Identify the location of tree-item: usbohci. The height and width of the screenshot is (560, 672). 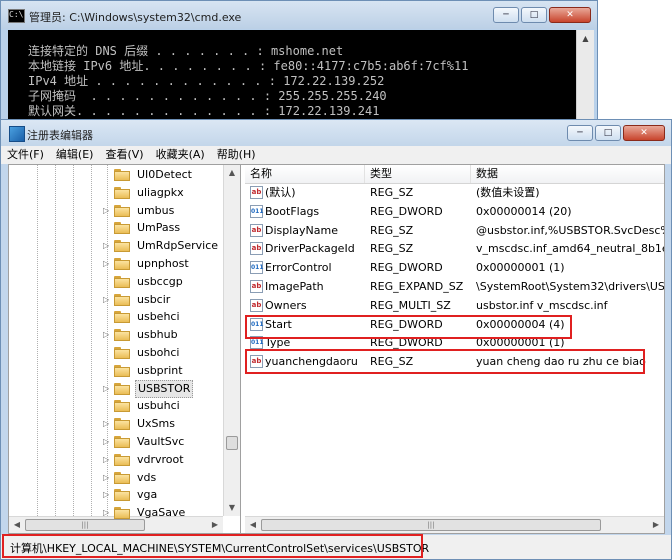
(116, 353).